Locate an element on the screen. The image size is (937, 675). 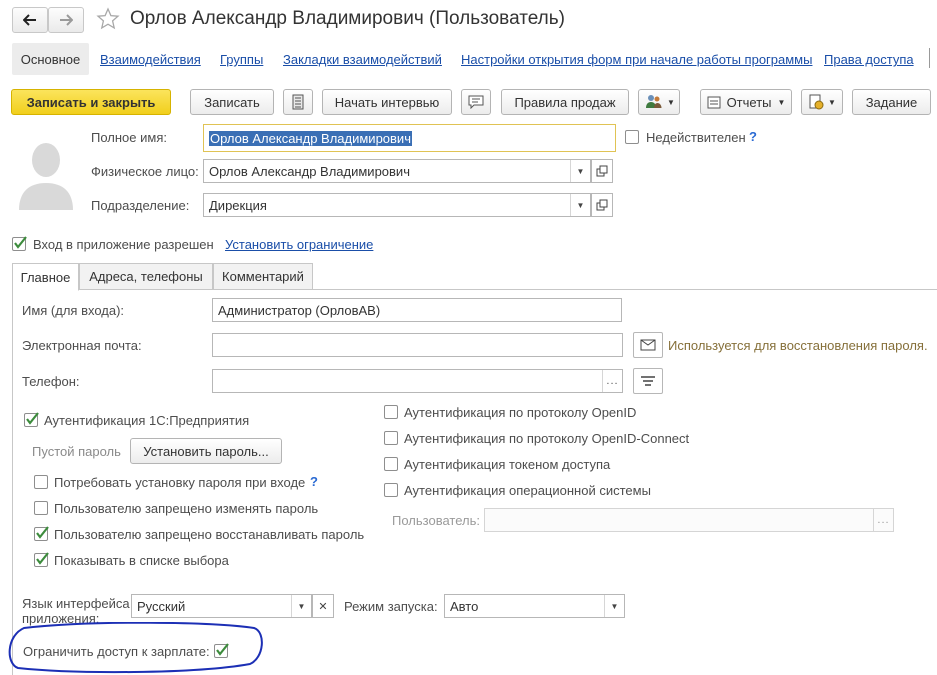
department-dropdown-button: ▼ is located at coordinates (580, 205).